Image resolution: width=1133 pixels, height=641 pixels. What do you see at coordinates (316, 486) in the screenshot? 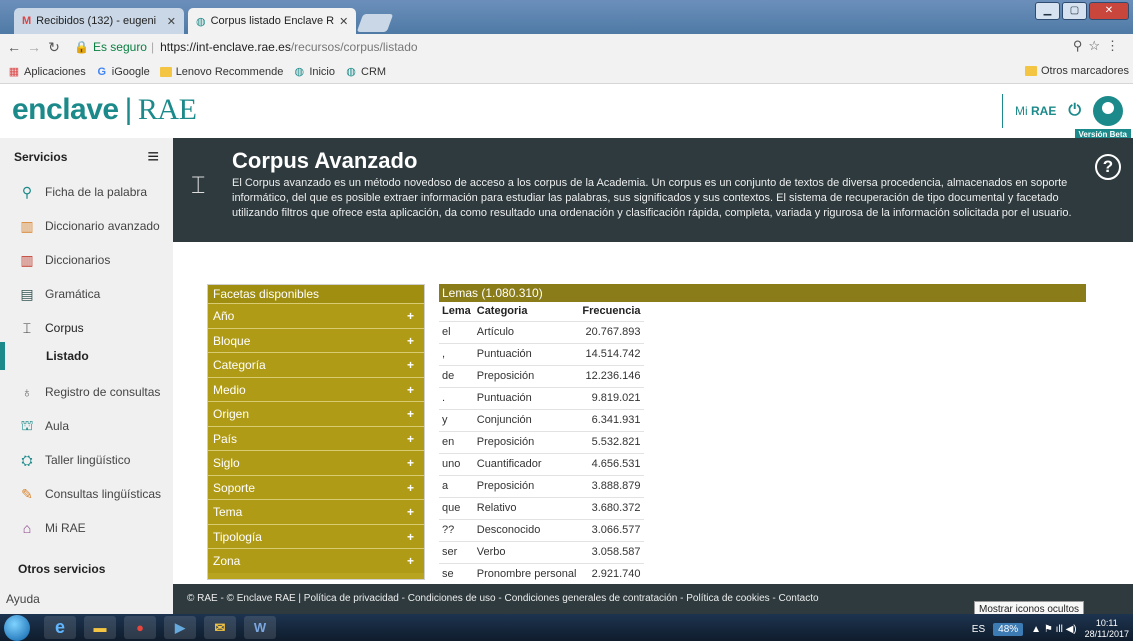
I see `facet-soporte: Soporte +` at bounding box center [316, 486].